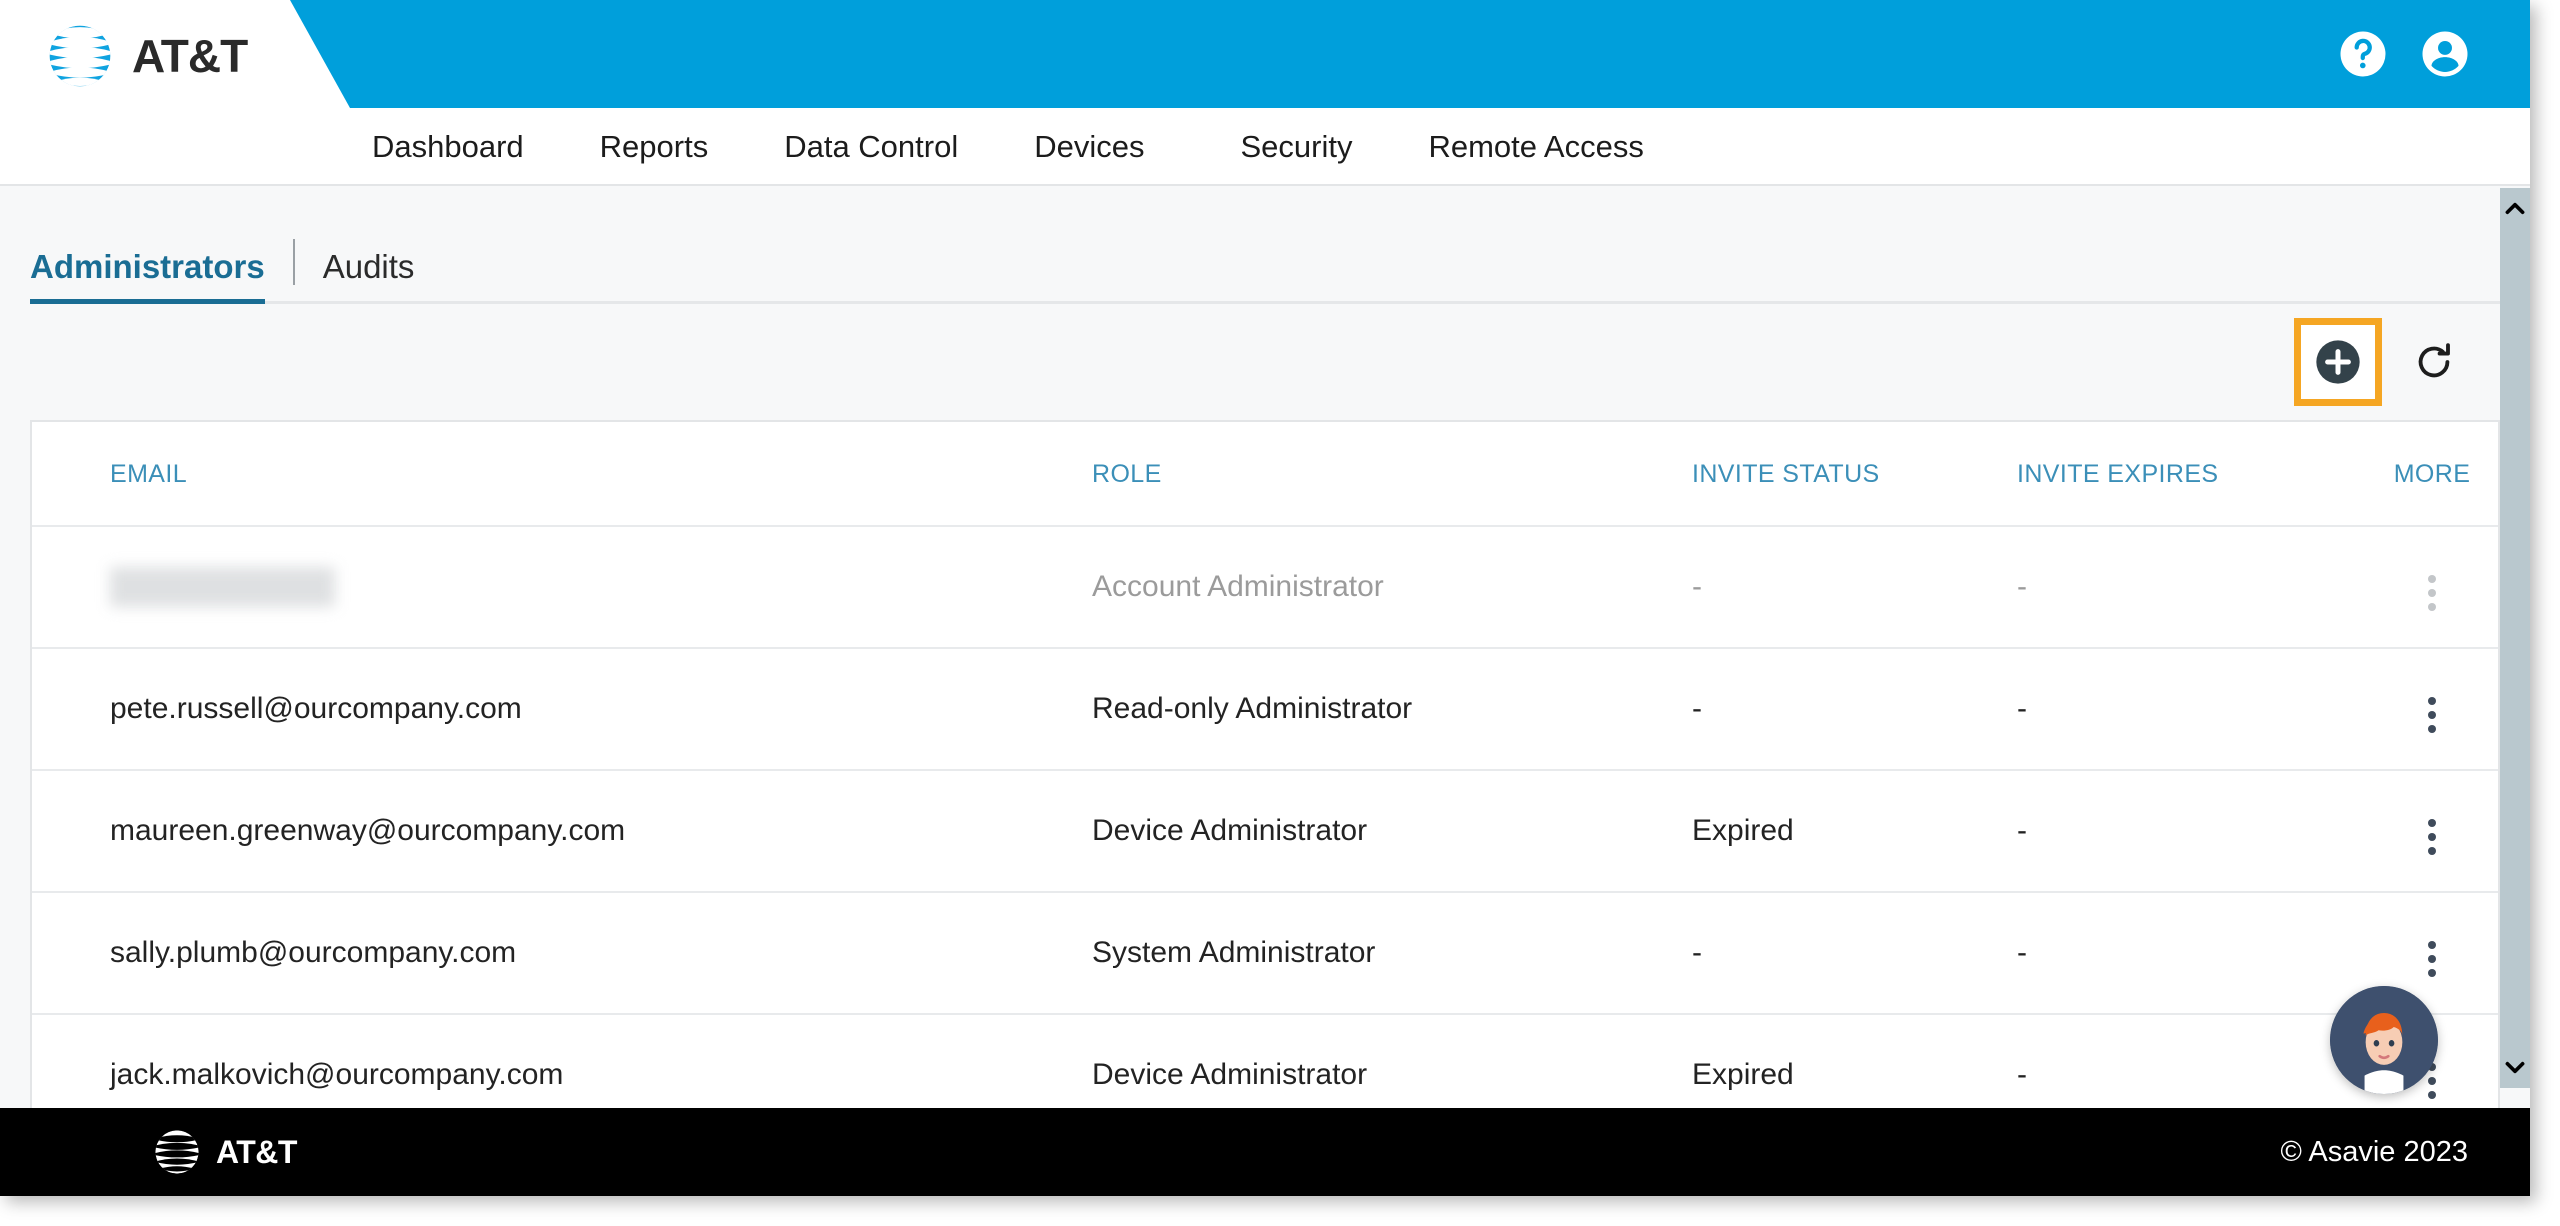 The image size is (2560, 1226). Describe the element at coordinates (190, 56) in the screenshot. I see `brand-wordmark: AT&T` at that location.